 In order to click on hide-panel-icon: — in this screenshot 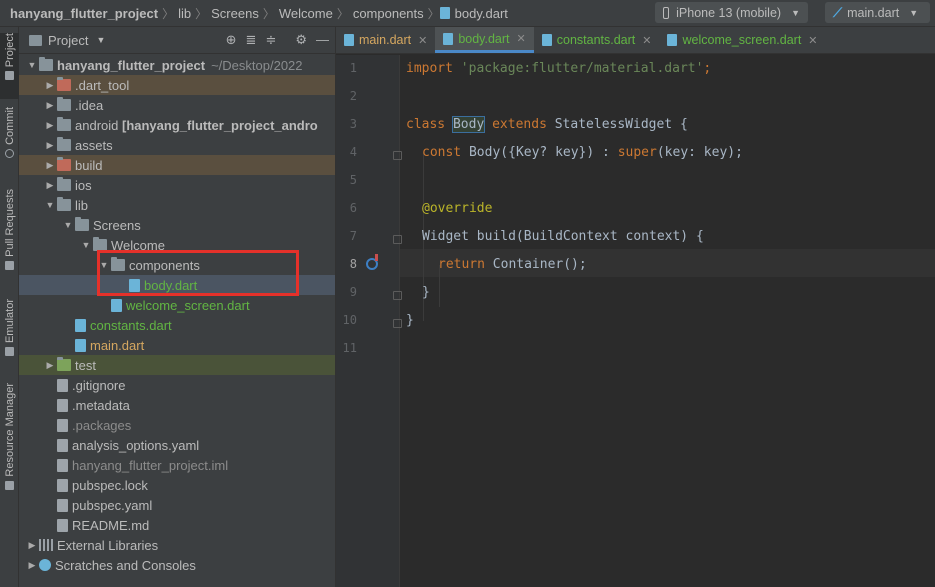, I will do `click(322, 40)`.